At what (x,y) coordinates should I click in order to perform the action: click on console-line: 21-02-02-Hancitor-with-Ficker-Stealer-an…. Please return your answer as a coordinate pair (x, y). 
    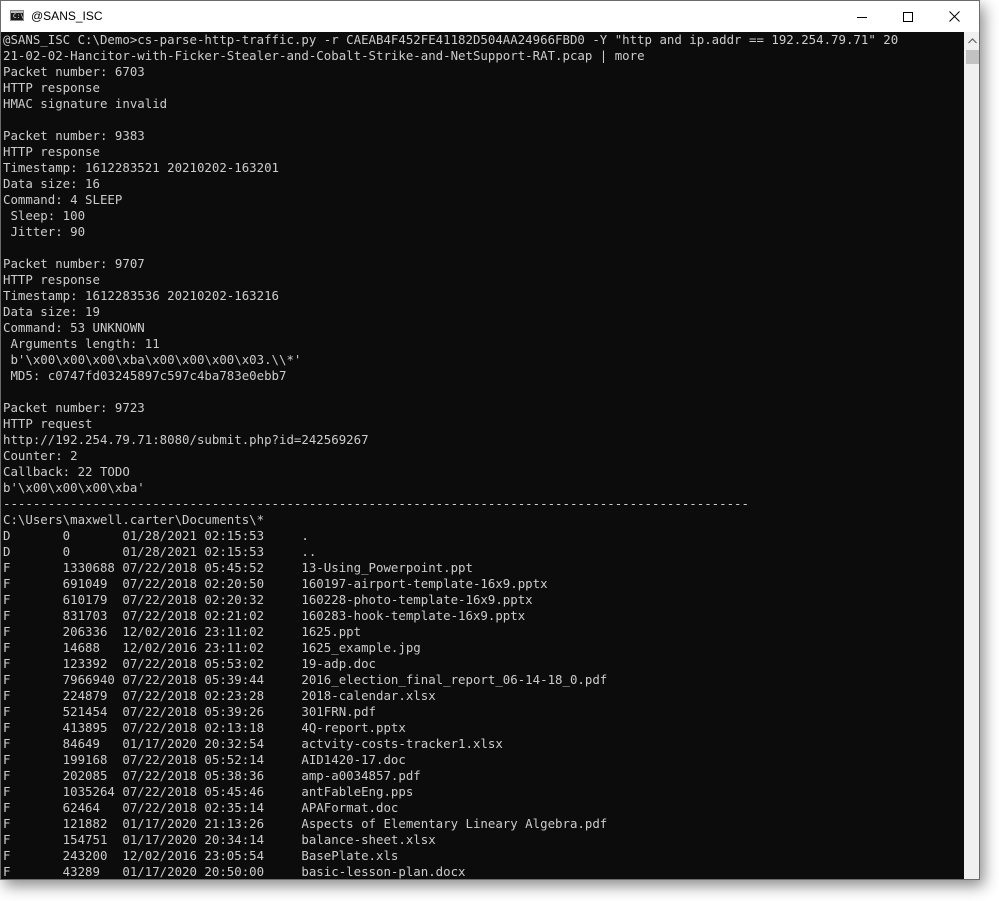
    Looking at the image, I should click on (324, 55).